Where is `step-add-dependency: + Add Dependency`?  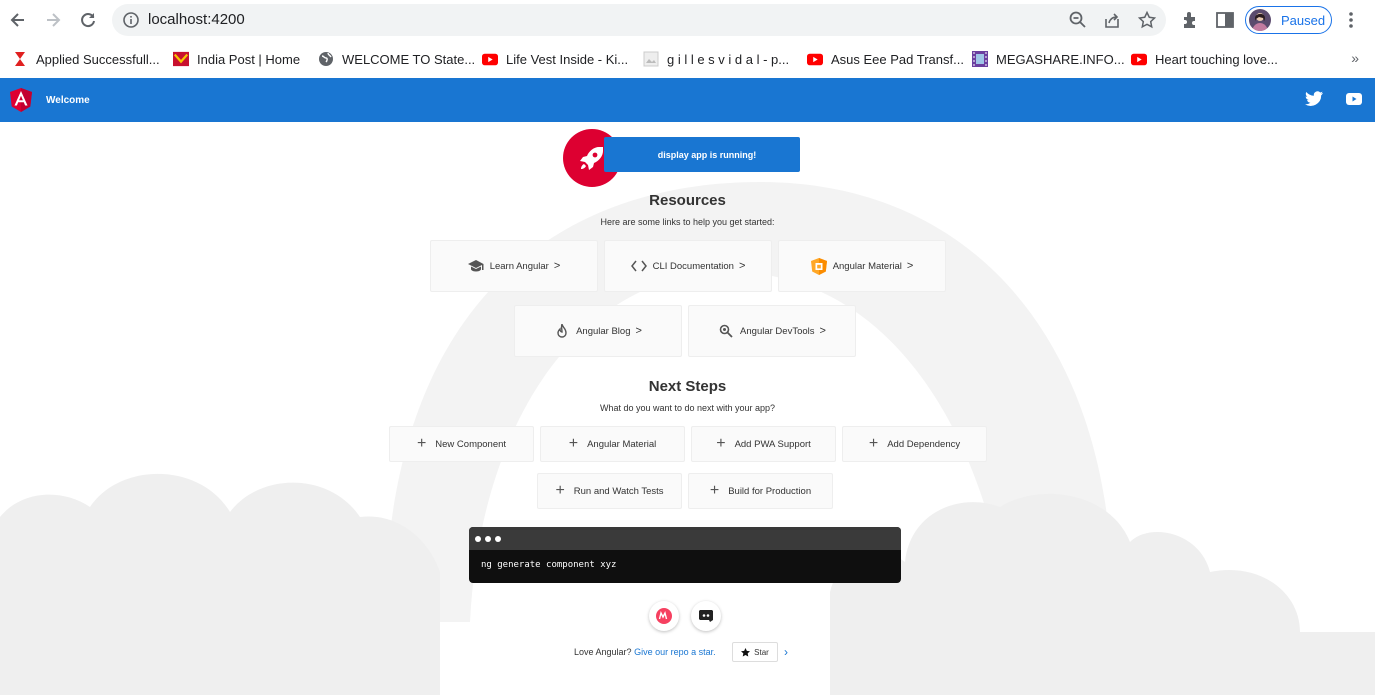 step-add-dependency: + Add Dependency is located at coordinates (914, 444).